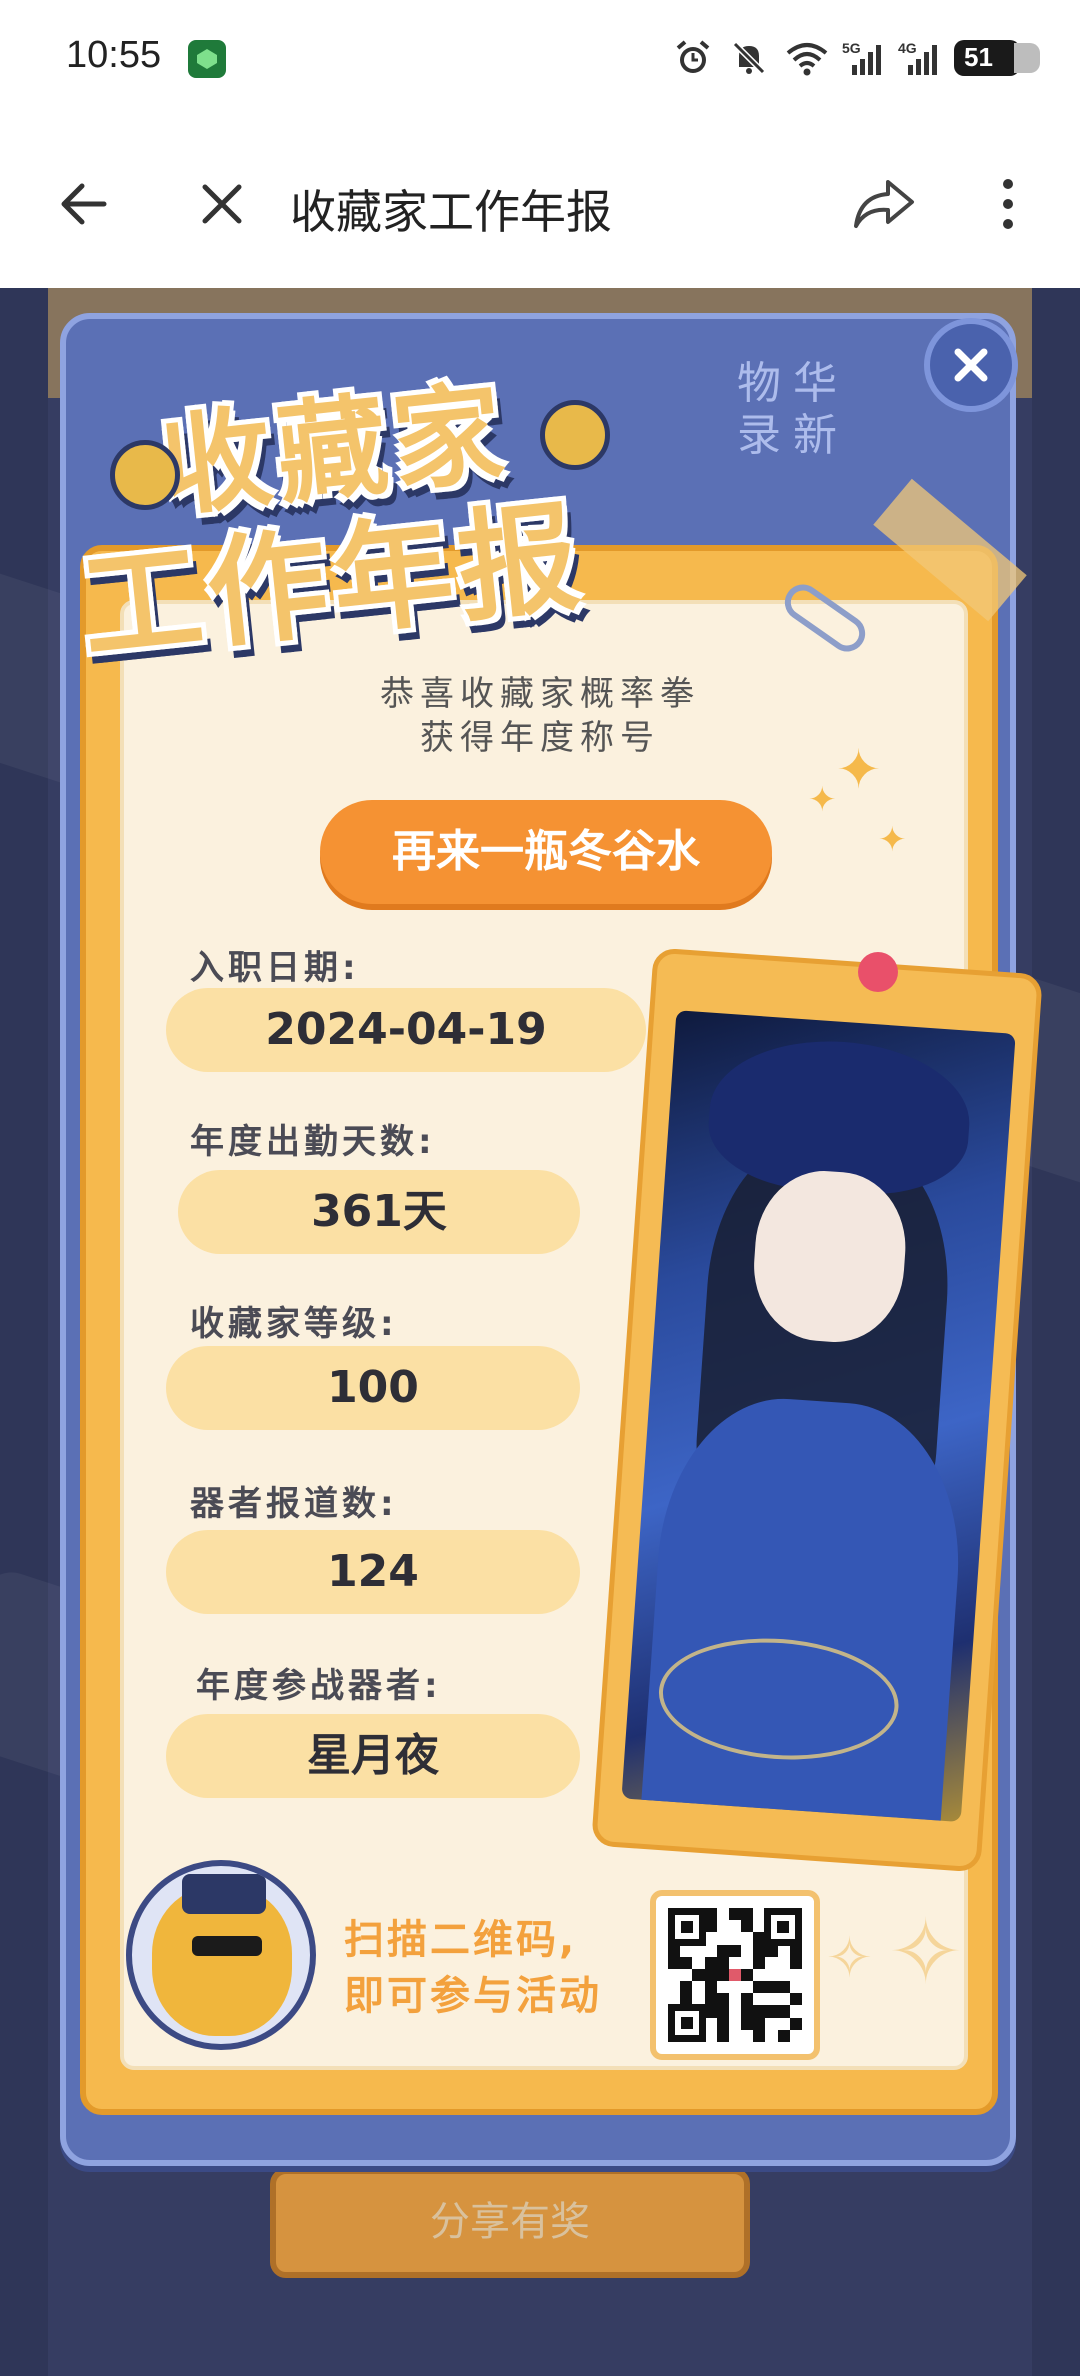 This screenshot has height=2376, width=1080. Describe the element at coordinates (451, 212) in the screenshot. I see `page-title: 收藏家工作年报` at that location.